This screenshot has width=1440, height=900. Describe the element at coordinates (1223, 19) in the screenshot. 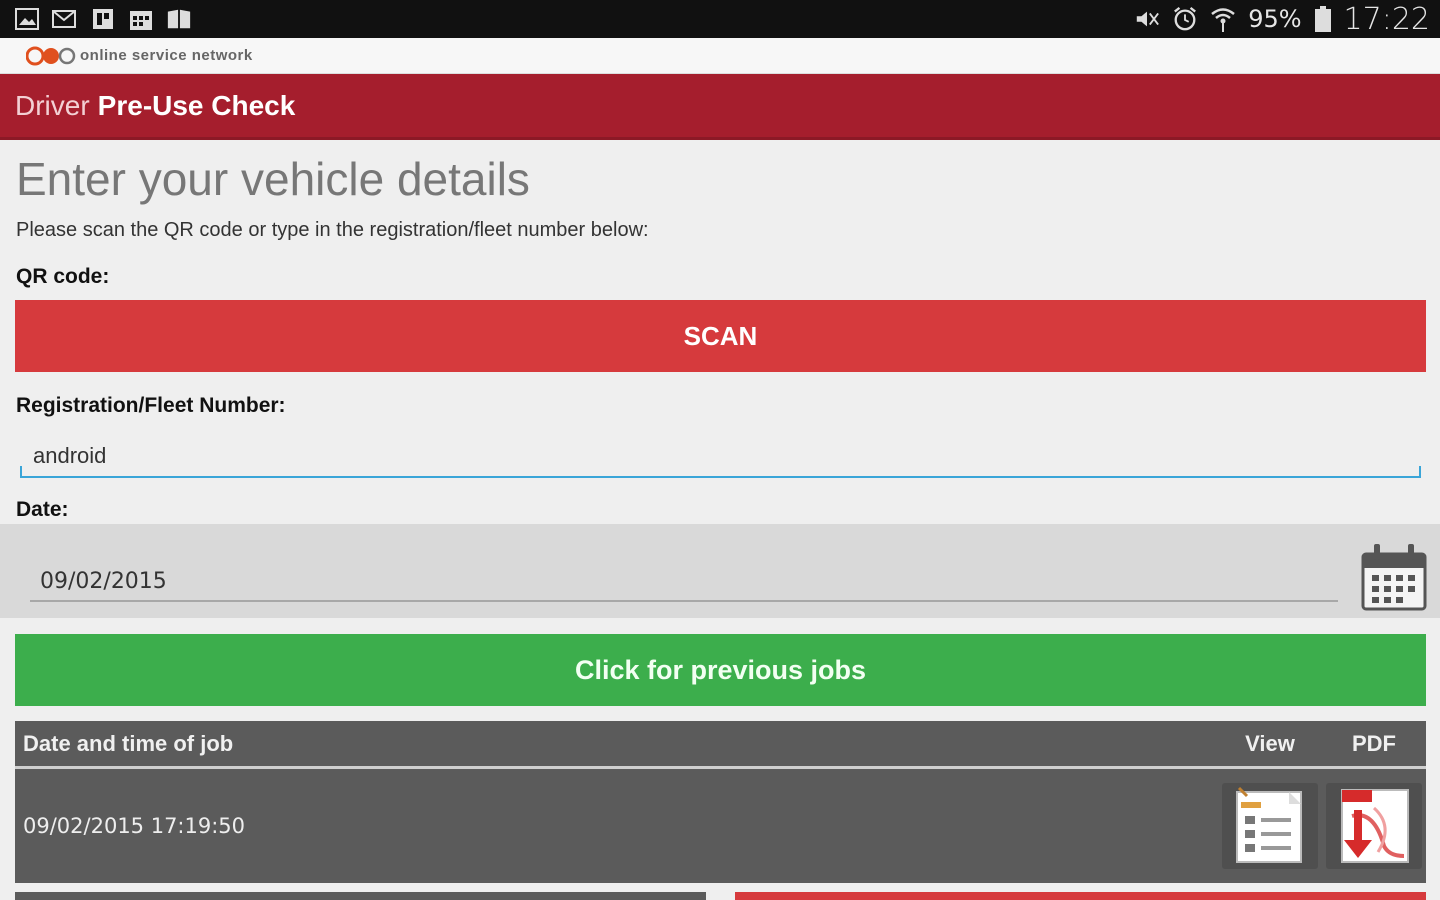

I see `wifi-icon` at that location.